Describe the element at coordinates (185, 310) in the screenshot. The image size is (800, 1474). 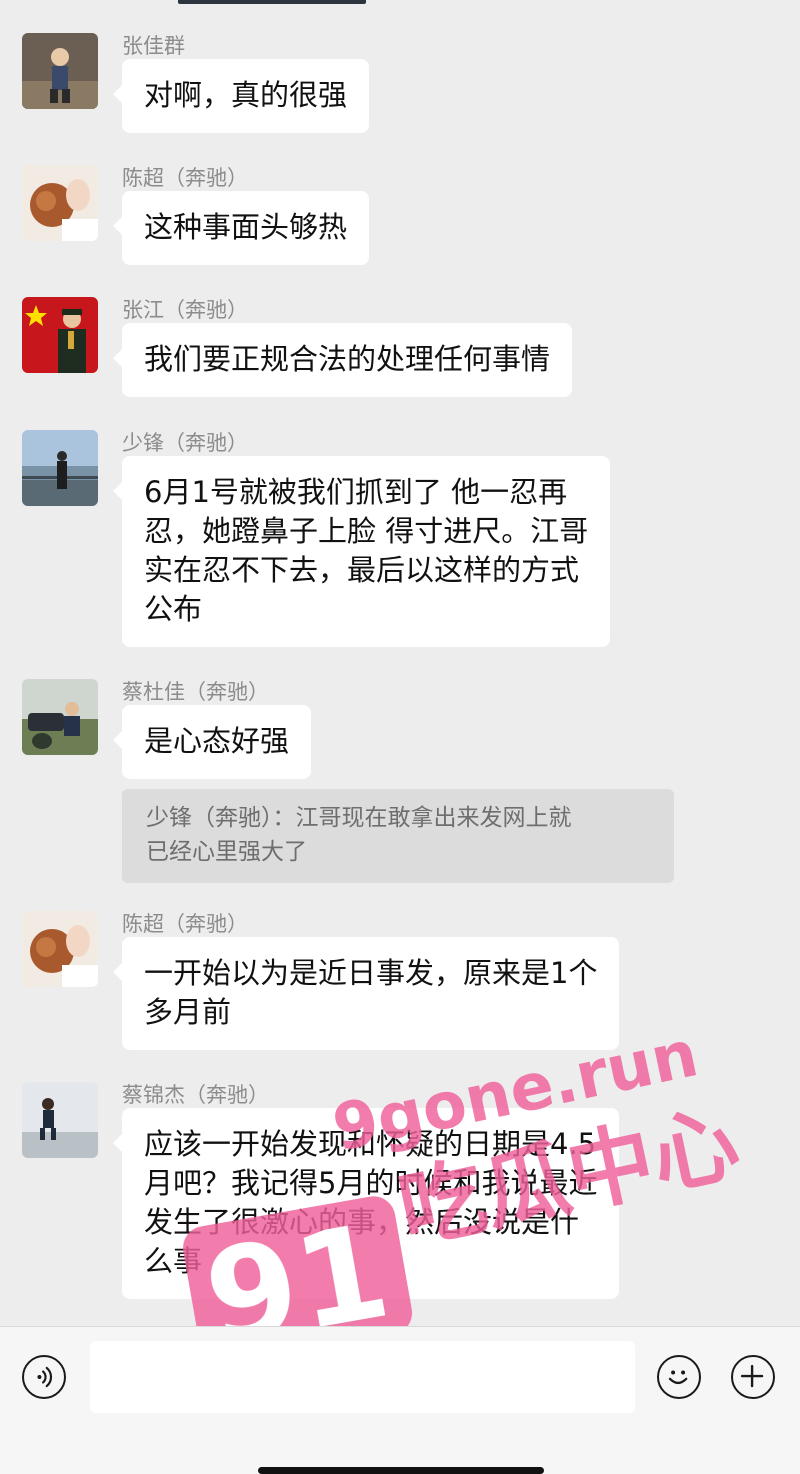
I see `sender-name: 张江（奔驰）` at that location.